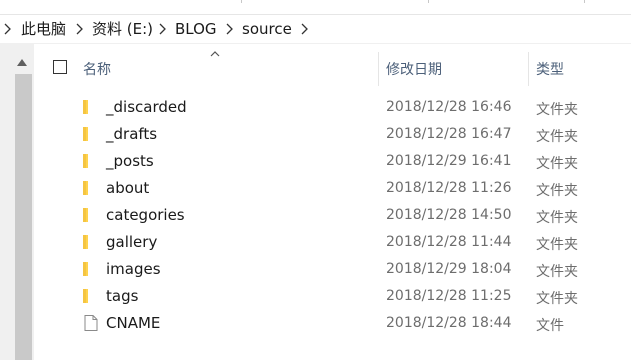 This screenshot has height=360, width=631. Describe the element at coordinates (91, 323) in the screenshot. I see `file-icon` at that location.